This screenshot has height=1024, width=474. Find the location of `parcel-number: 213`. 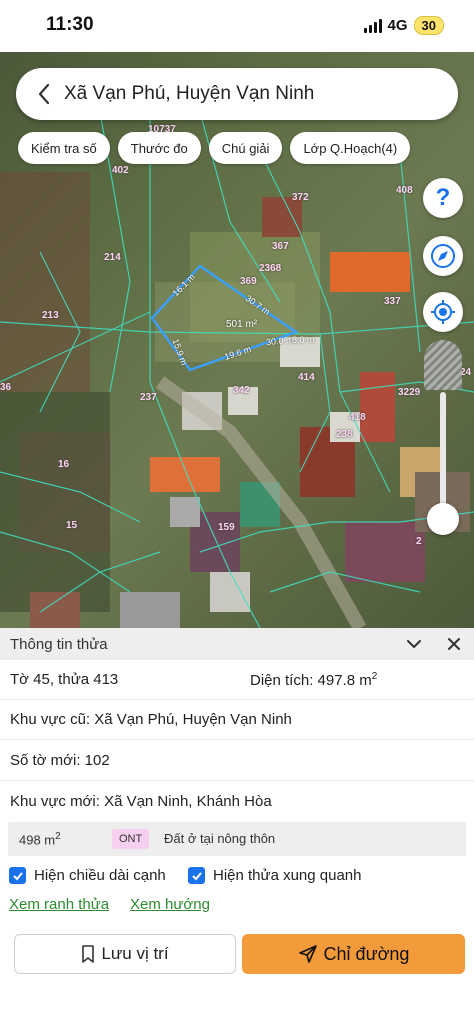

parcel-number: 213 is located at coordinates (50, 315).